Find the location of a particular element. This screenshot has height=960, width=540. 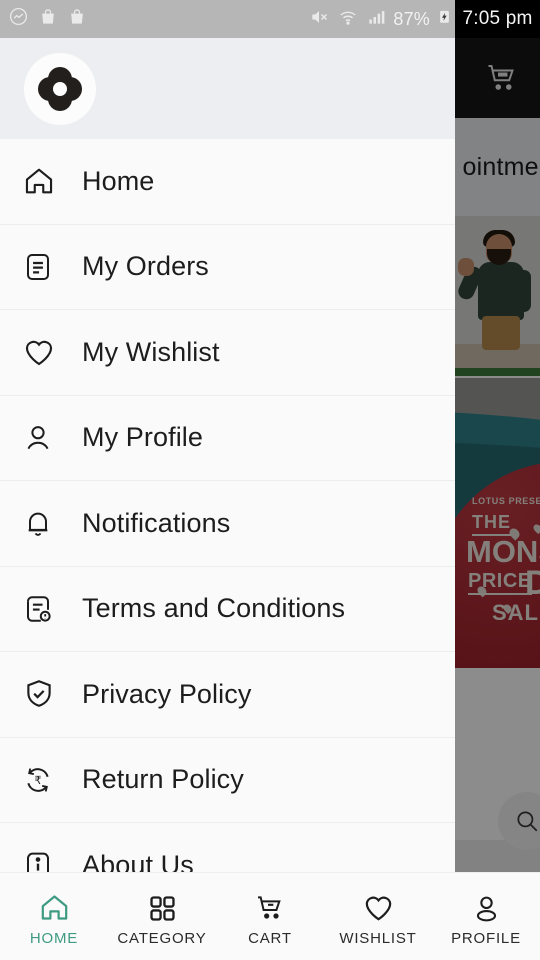

drawer-item-privacy-policy: Privacy Policy is located at coordinates (227, 695).